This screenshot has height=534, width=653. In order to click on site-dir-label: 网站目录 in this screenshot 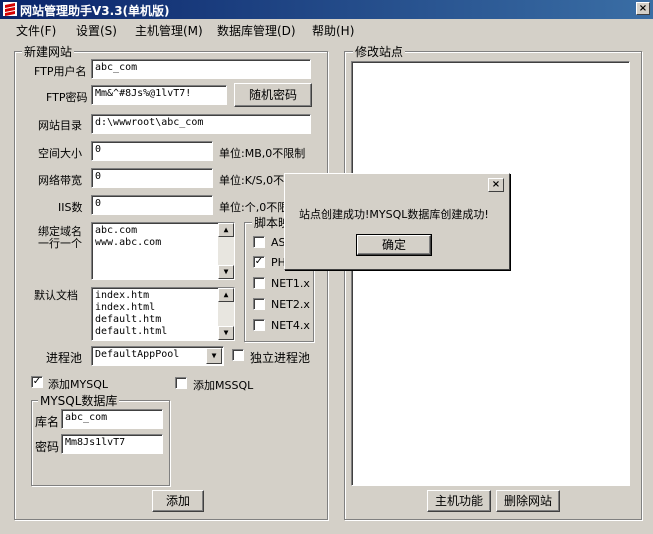, I will do `click(60, 125)`.